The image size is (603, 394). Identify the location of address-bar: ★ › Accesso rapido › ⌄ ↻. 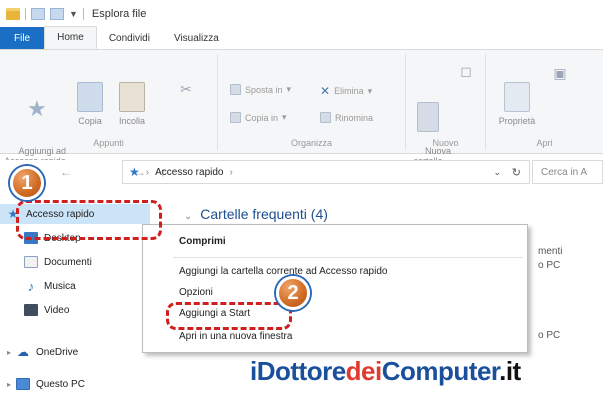
(326, 172).